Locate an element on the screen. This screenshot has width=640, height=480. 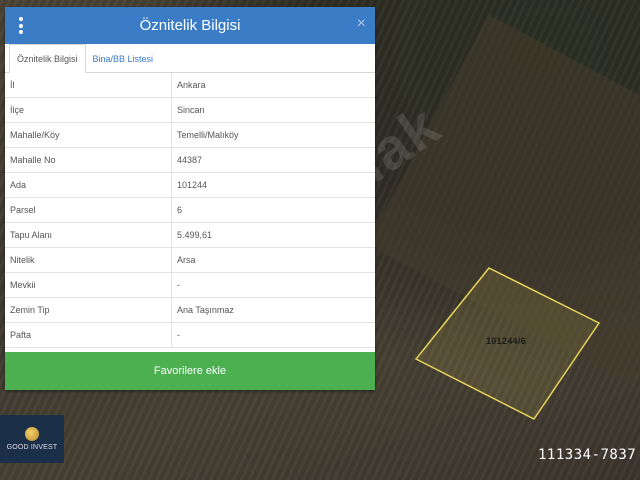
add-to-favorites-button: Favorilere ekle is located at coordinates (190, 371).